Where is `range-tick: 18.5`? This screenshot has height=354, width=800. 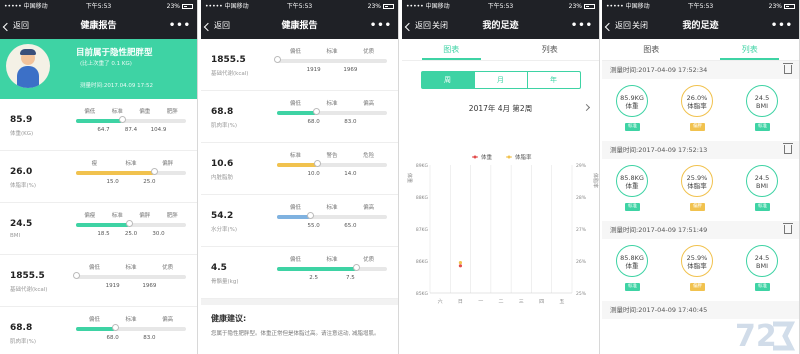
range-tick: 18.5 is located at coordinates (103, 234).